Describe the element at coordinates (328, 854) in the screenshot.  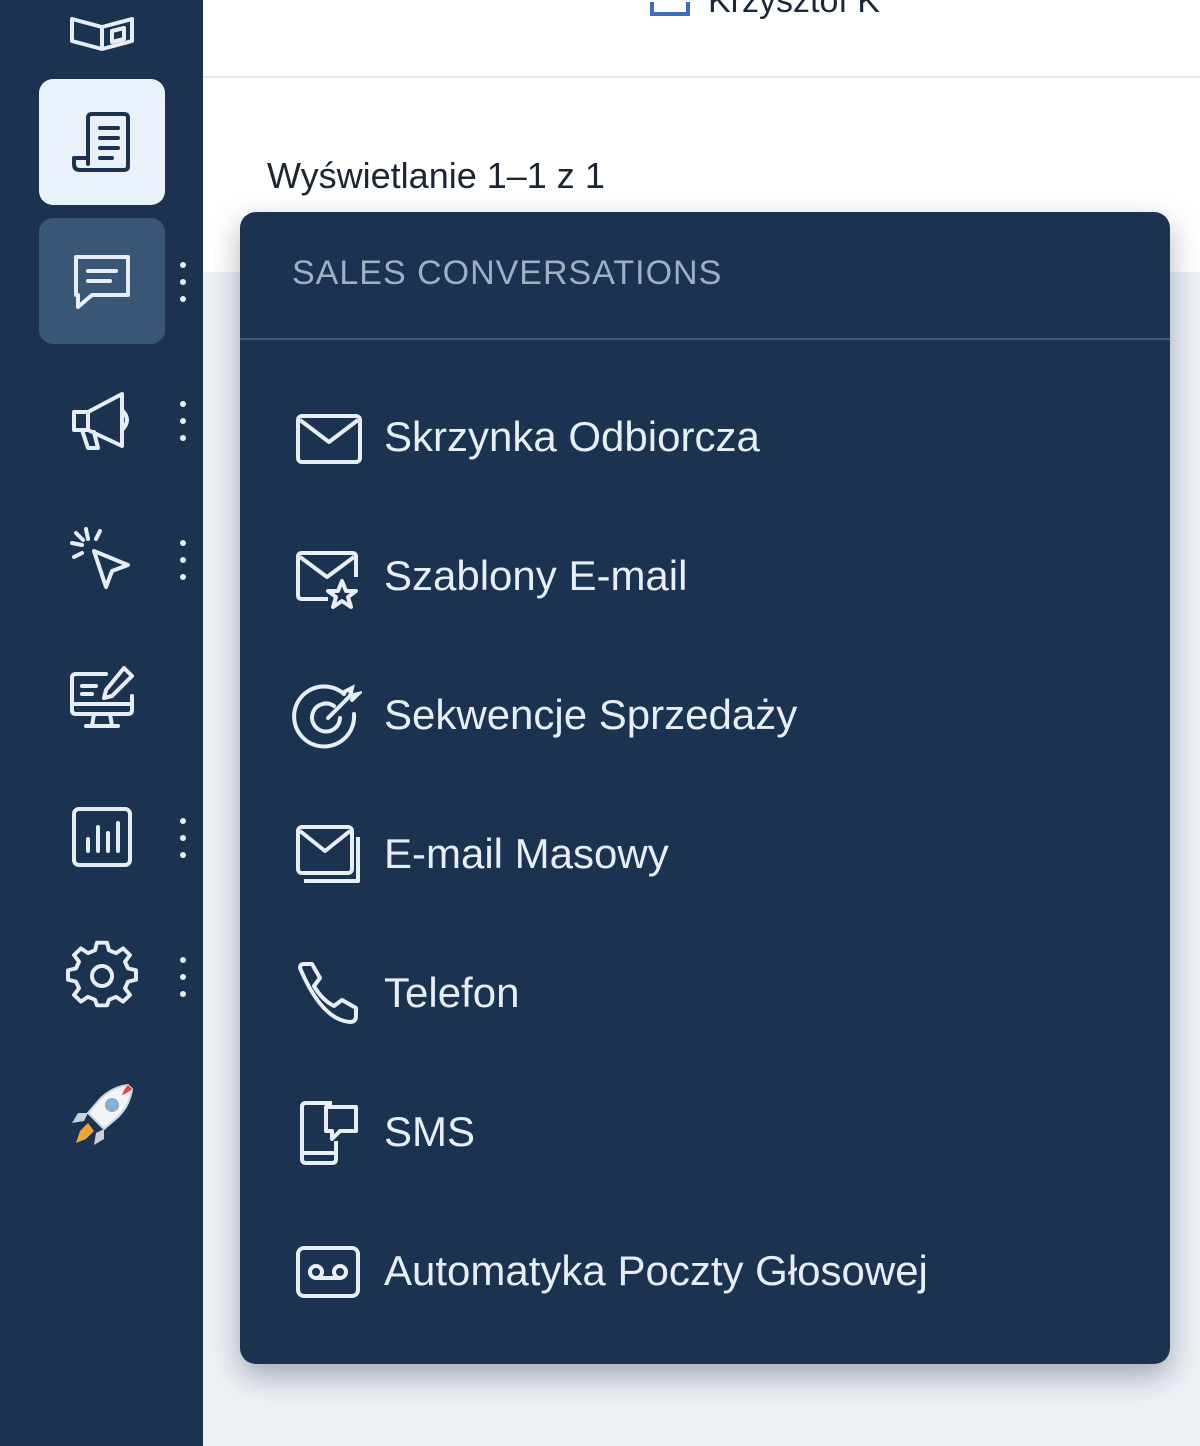
I see `stacked-envelope-icon` at that location.